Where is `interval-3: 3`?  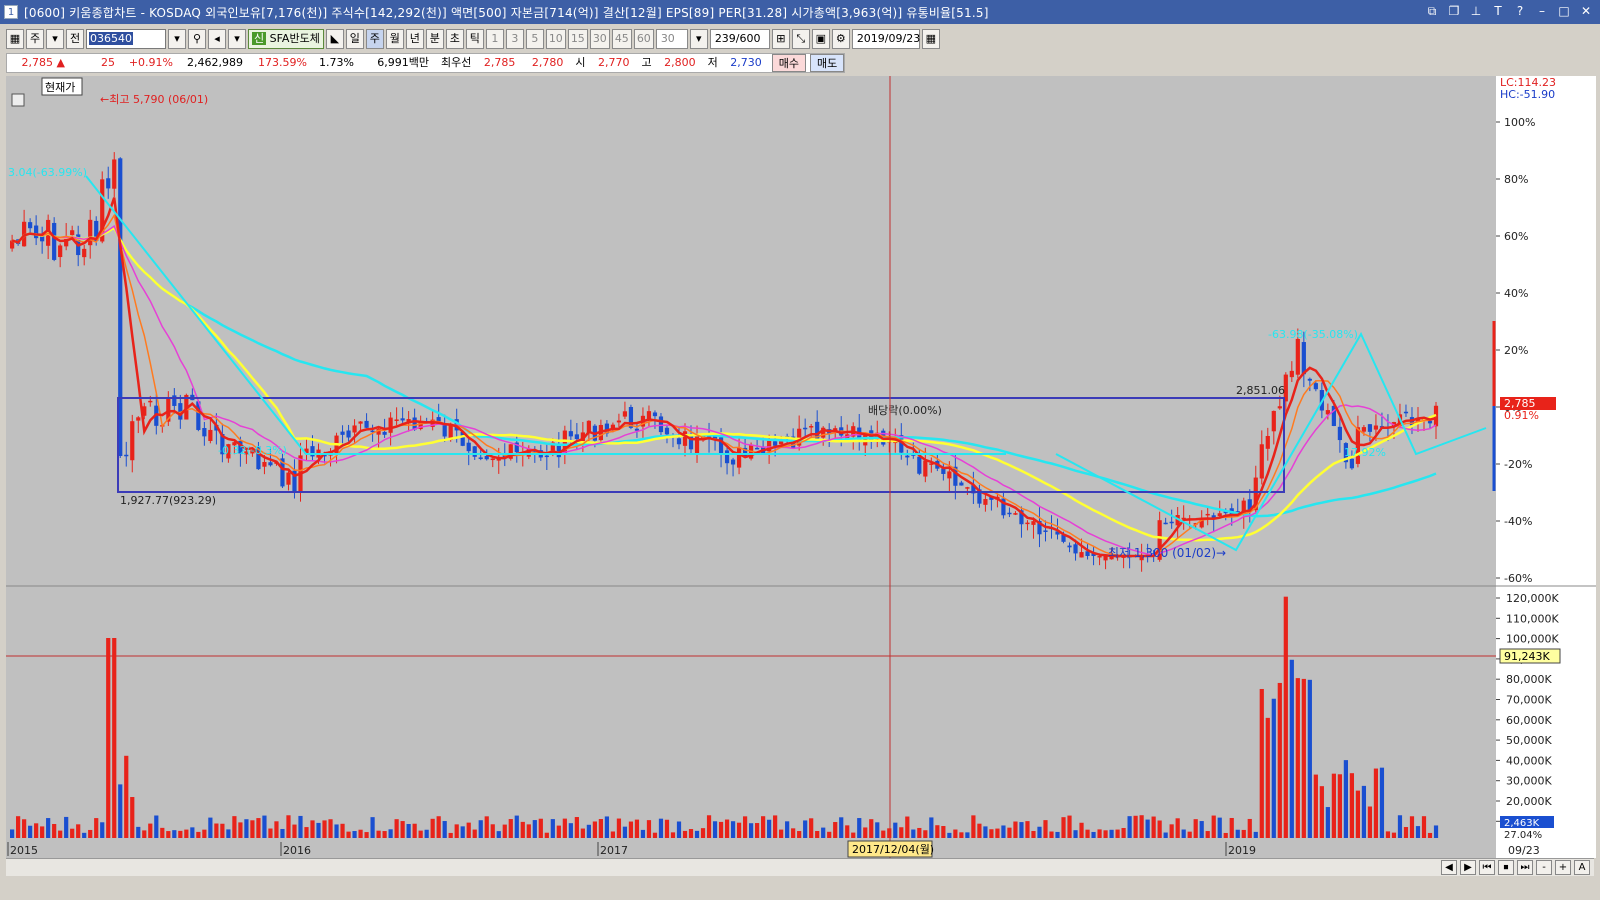 interval-3: 3 is located at coordinates (514, 39).